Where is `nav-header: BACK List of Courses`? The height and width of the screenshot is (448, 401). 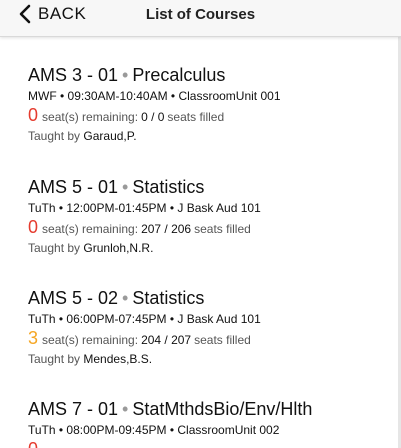 nav-header: BACK List of Courses is located at coordinates (200, 18).